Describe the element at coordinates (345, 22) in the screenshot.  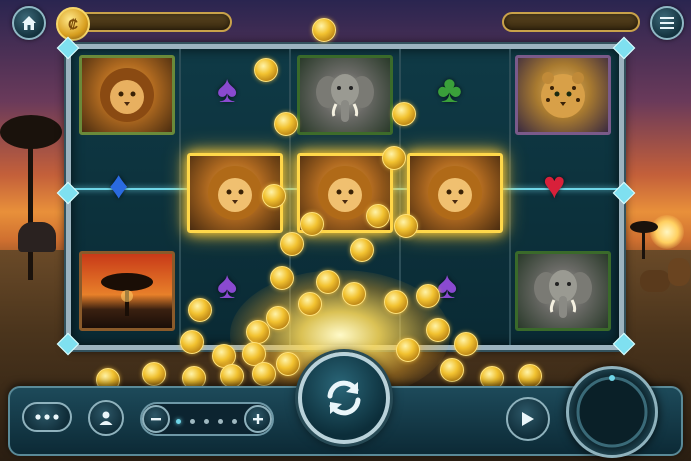
I see `top-bar: ₡` at that location.